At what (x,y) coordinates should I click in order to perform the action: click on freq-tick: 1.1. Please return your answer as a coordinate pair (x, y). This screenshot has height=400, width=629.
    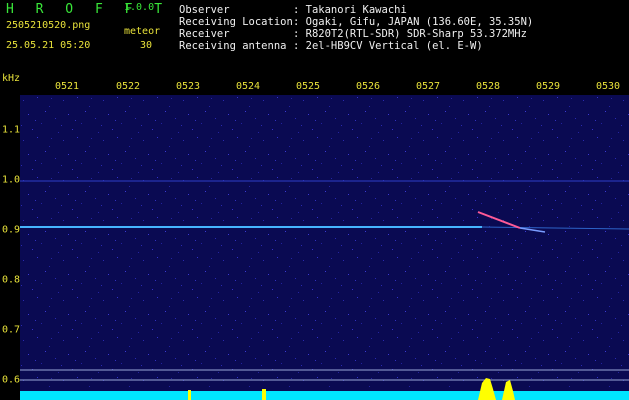
    Looking at the image, I should click on (11, 130).